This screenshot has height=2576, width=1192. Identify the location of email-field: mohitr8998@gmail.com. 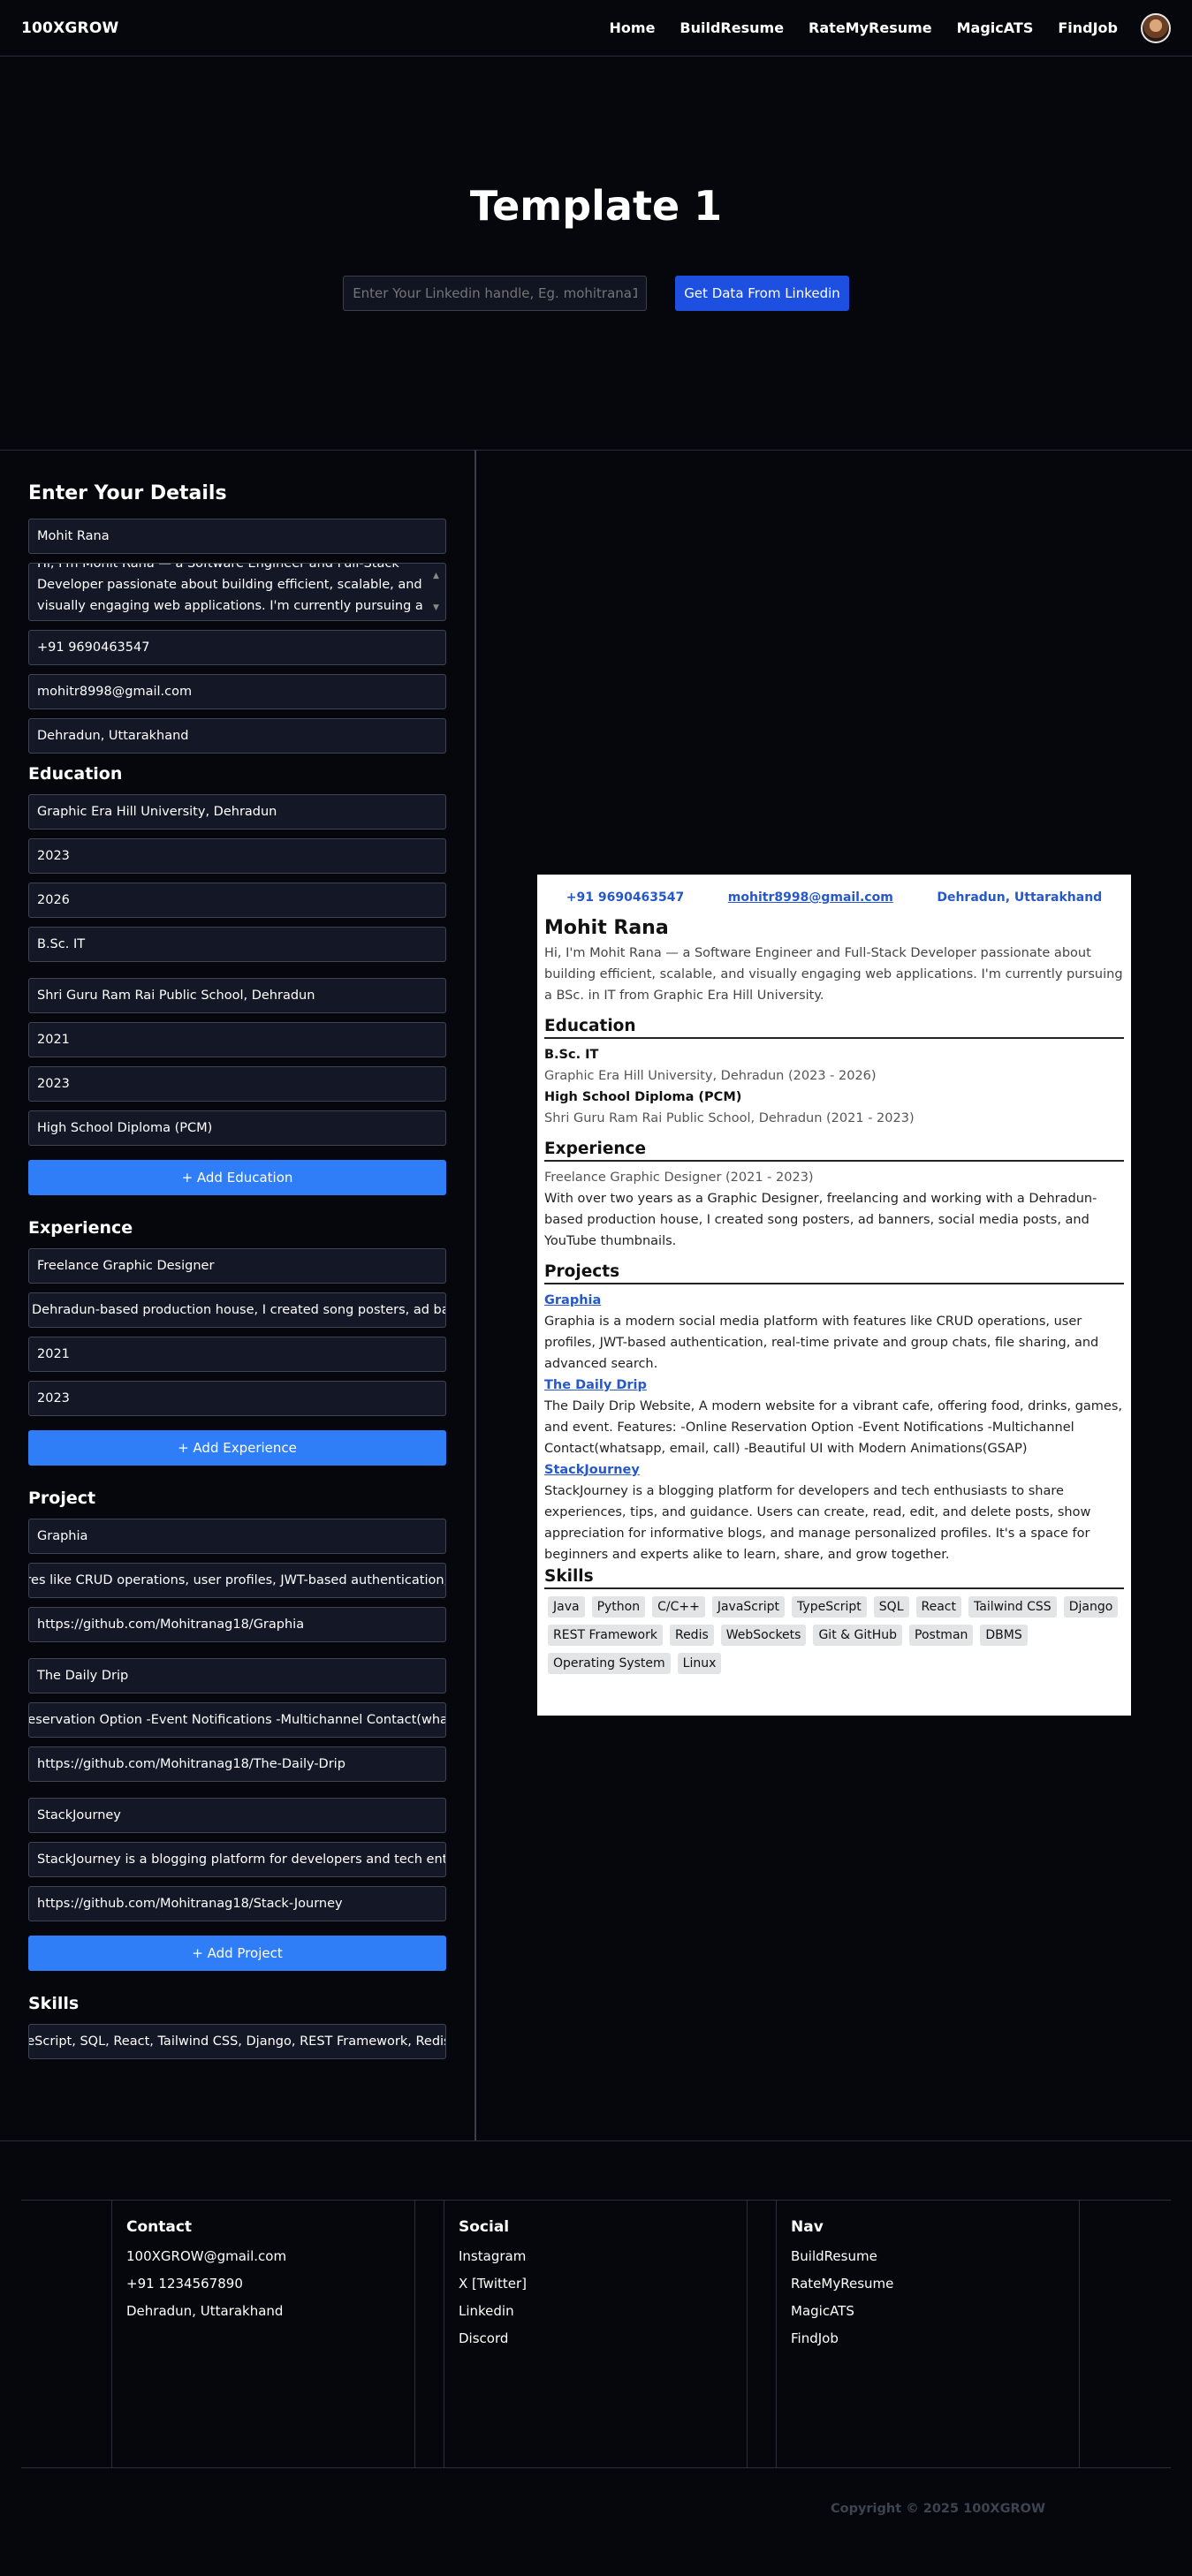
(237, 692).